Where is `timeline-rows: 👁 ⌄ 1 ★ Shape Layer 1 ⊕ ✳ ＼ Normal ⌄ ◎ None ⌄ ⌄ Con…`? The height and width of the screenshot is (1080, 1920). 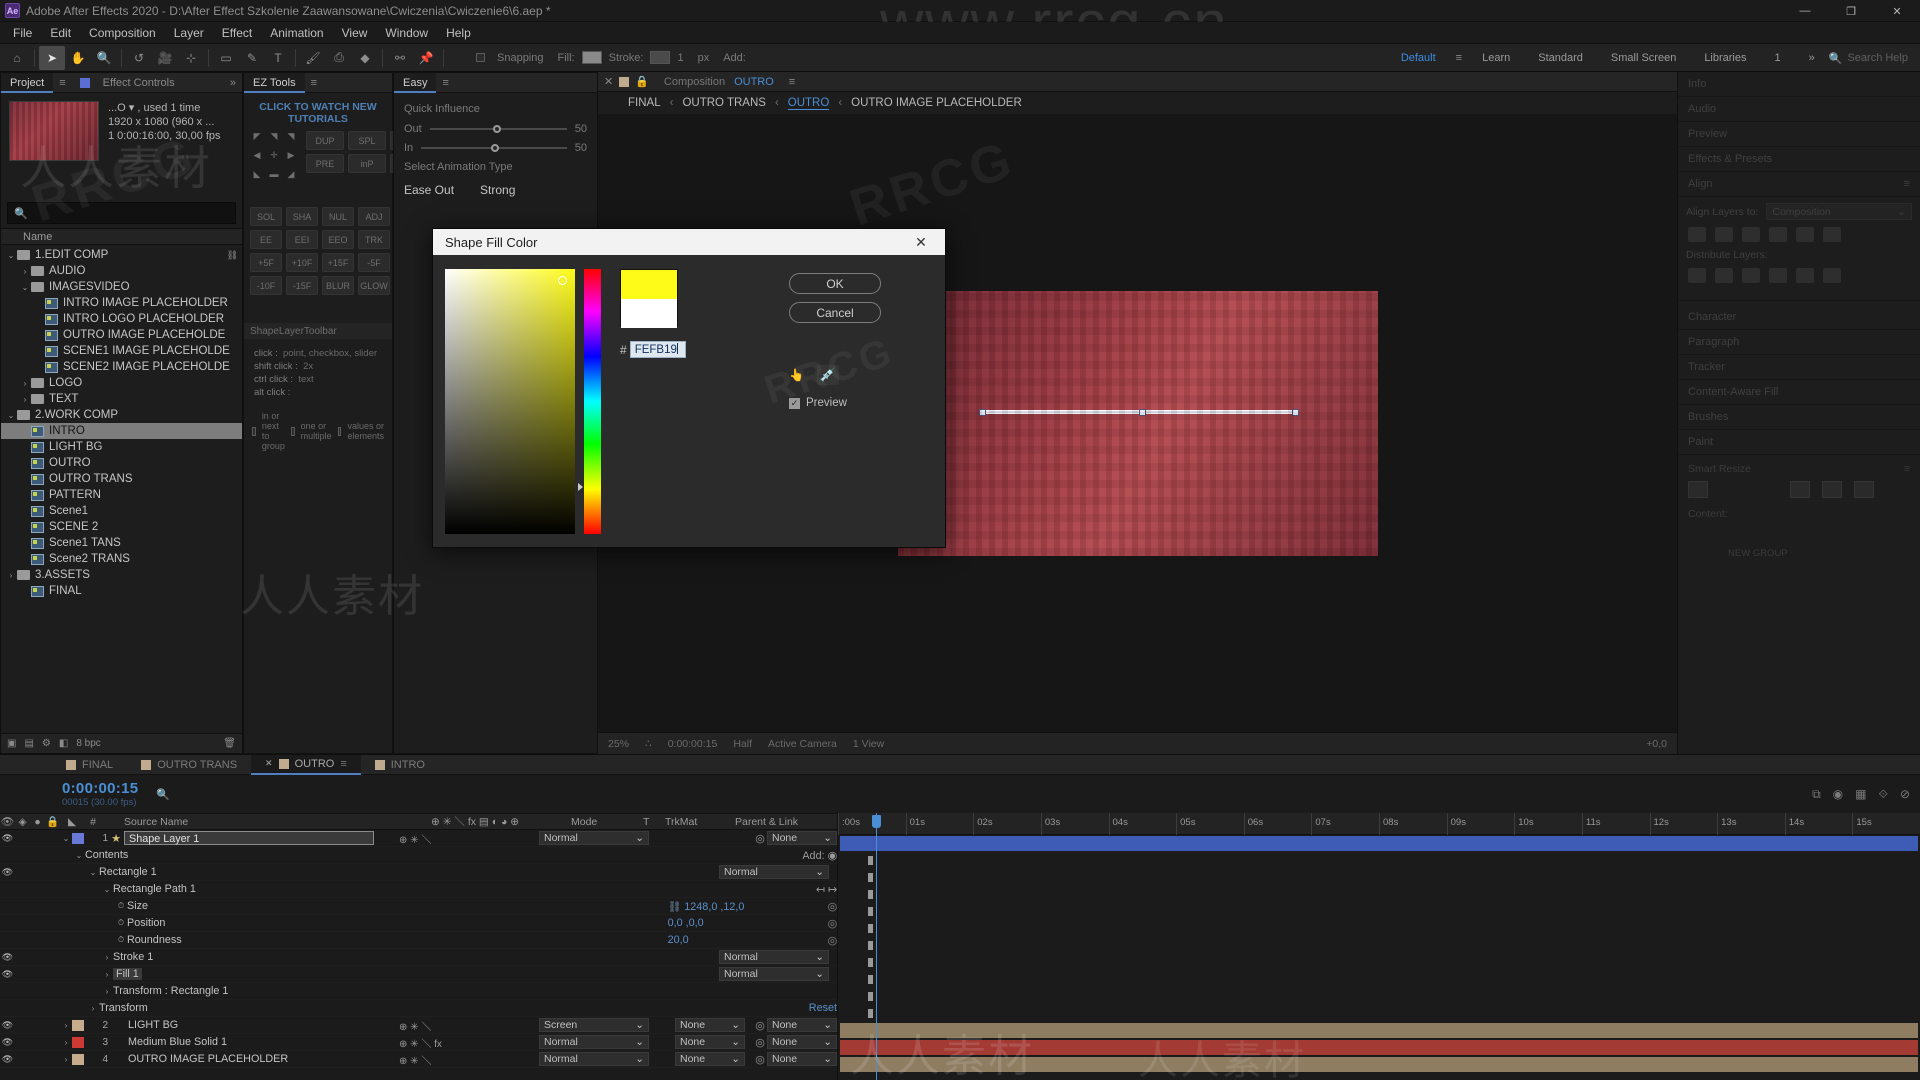
timeline-rows: 👁 ⌄ 1 ★ Shape Layer 1 ⊕ ✳ ＼ Normal ⌄ ◎ None ⌄ ⌄ Con… is located at coordinates (418, 949).